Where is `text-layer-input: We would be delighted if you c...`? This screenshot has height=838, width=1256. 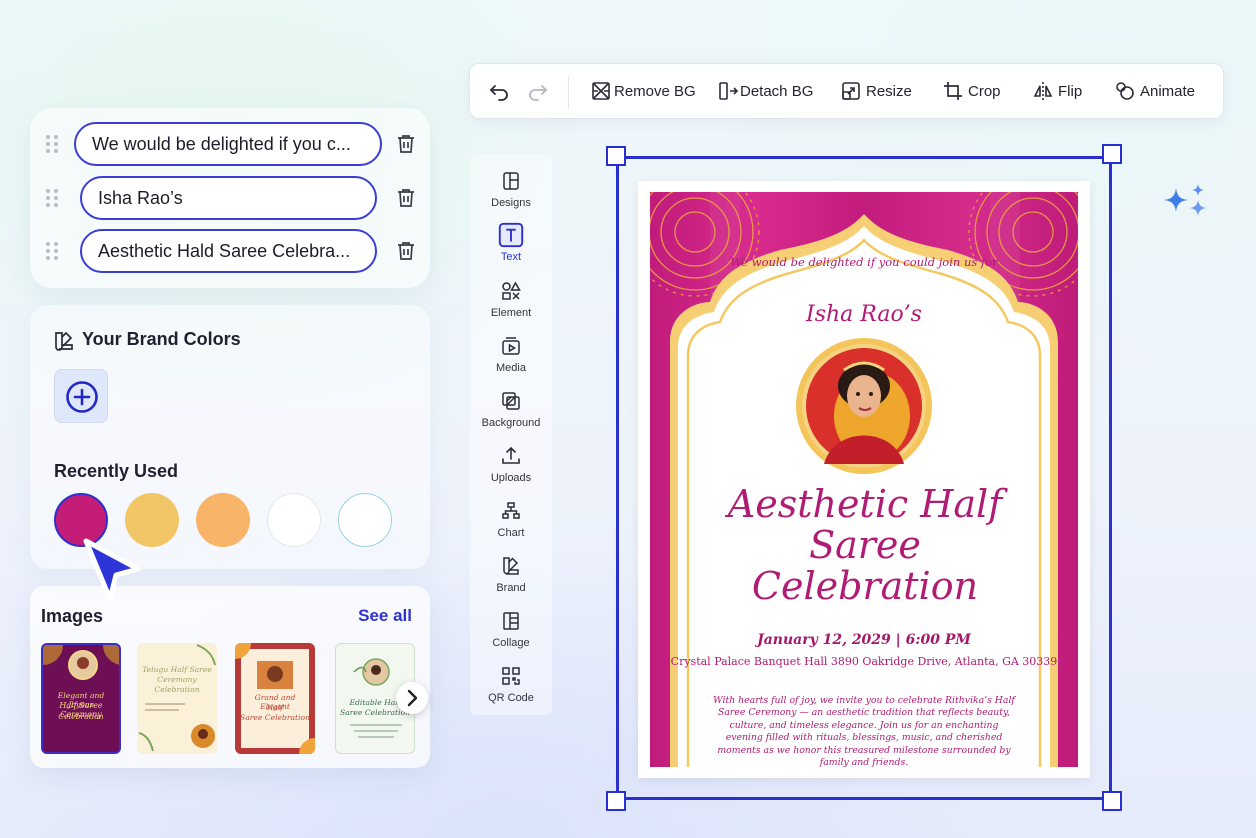 text-layer-input: We would be delighted if you c... is located at coordinates (228, 144).